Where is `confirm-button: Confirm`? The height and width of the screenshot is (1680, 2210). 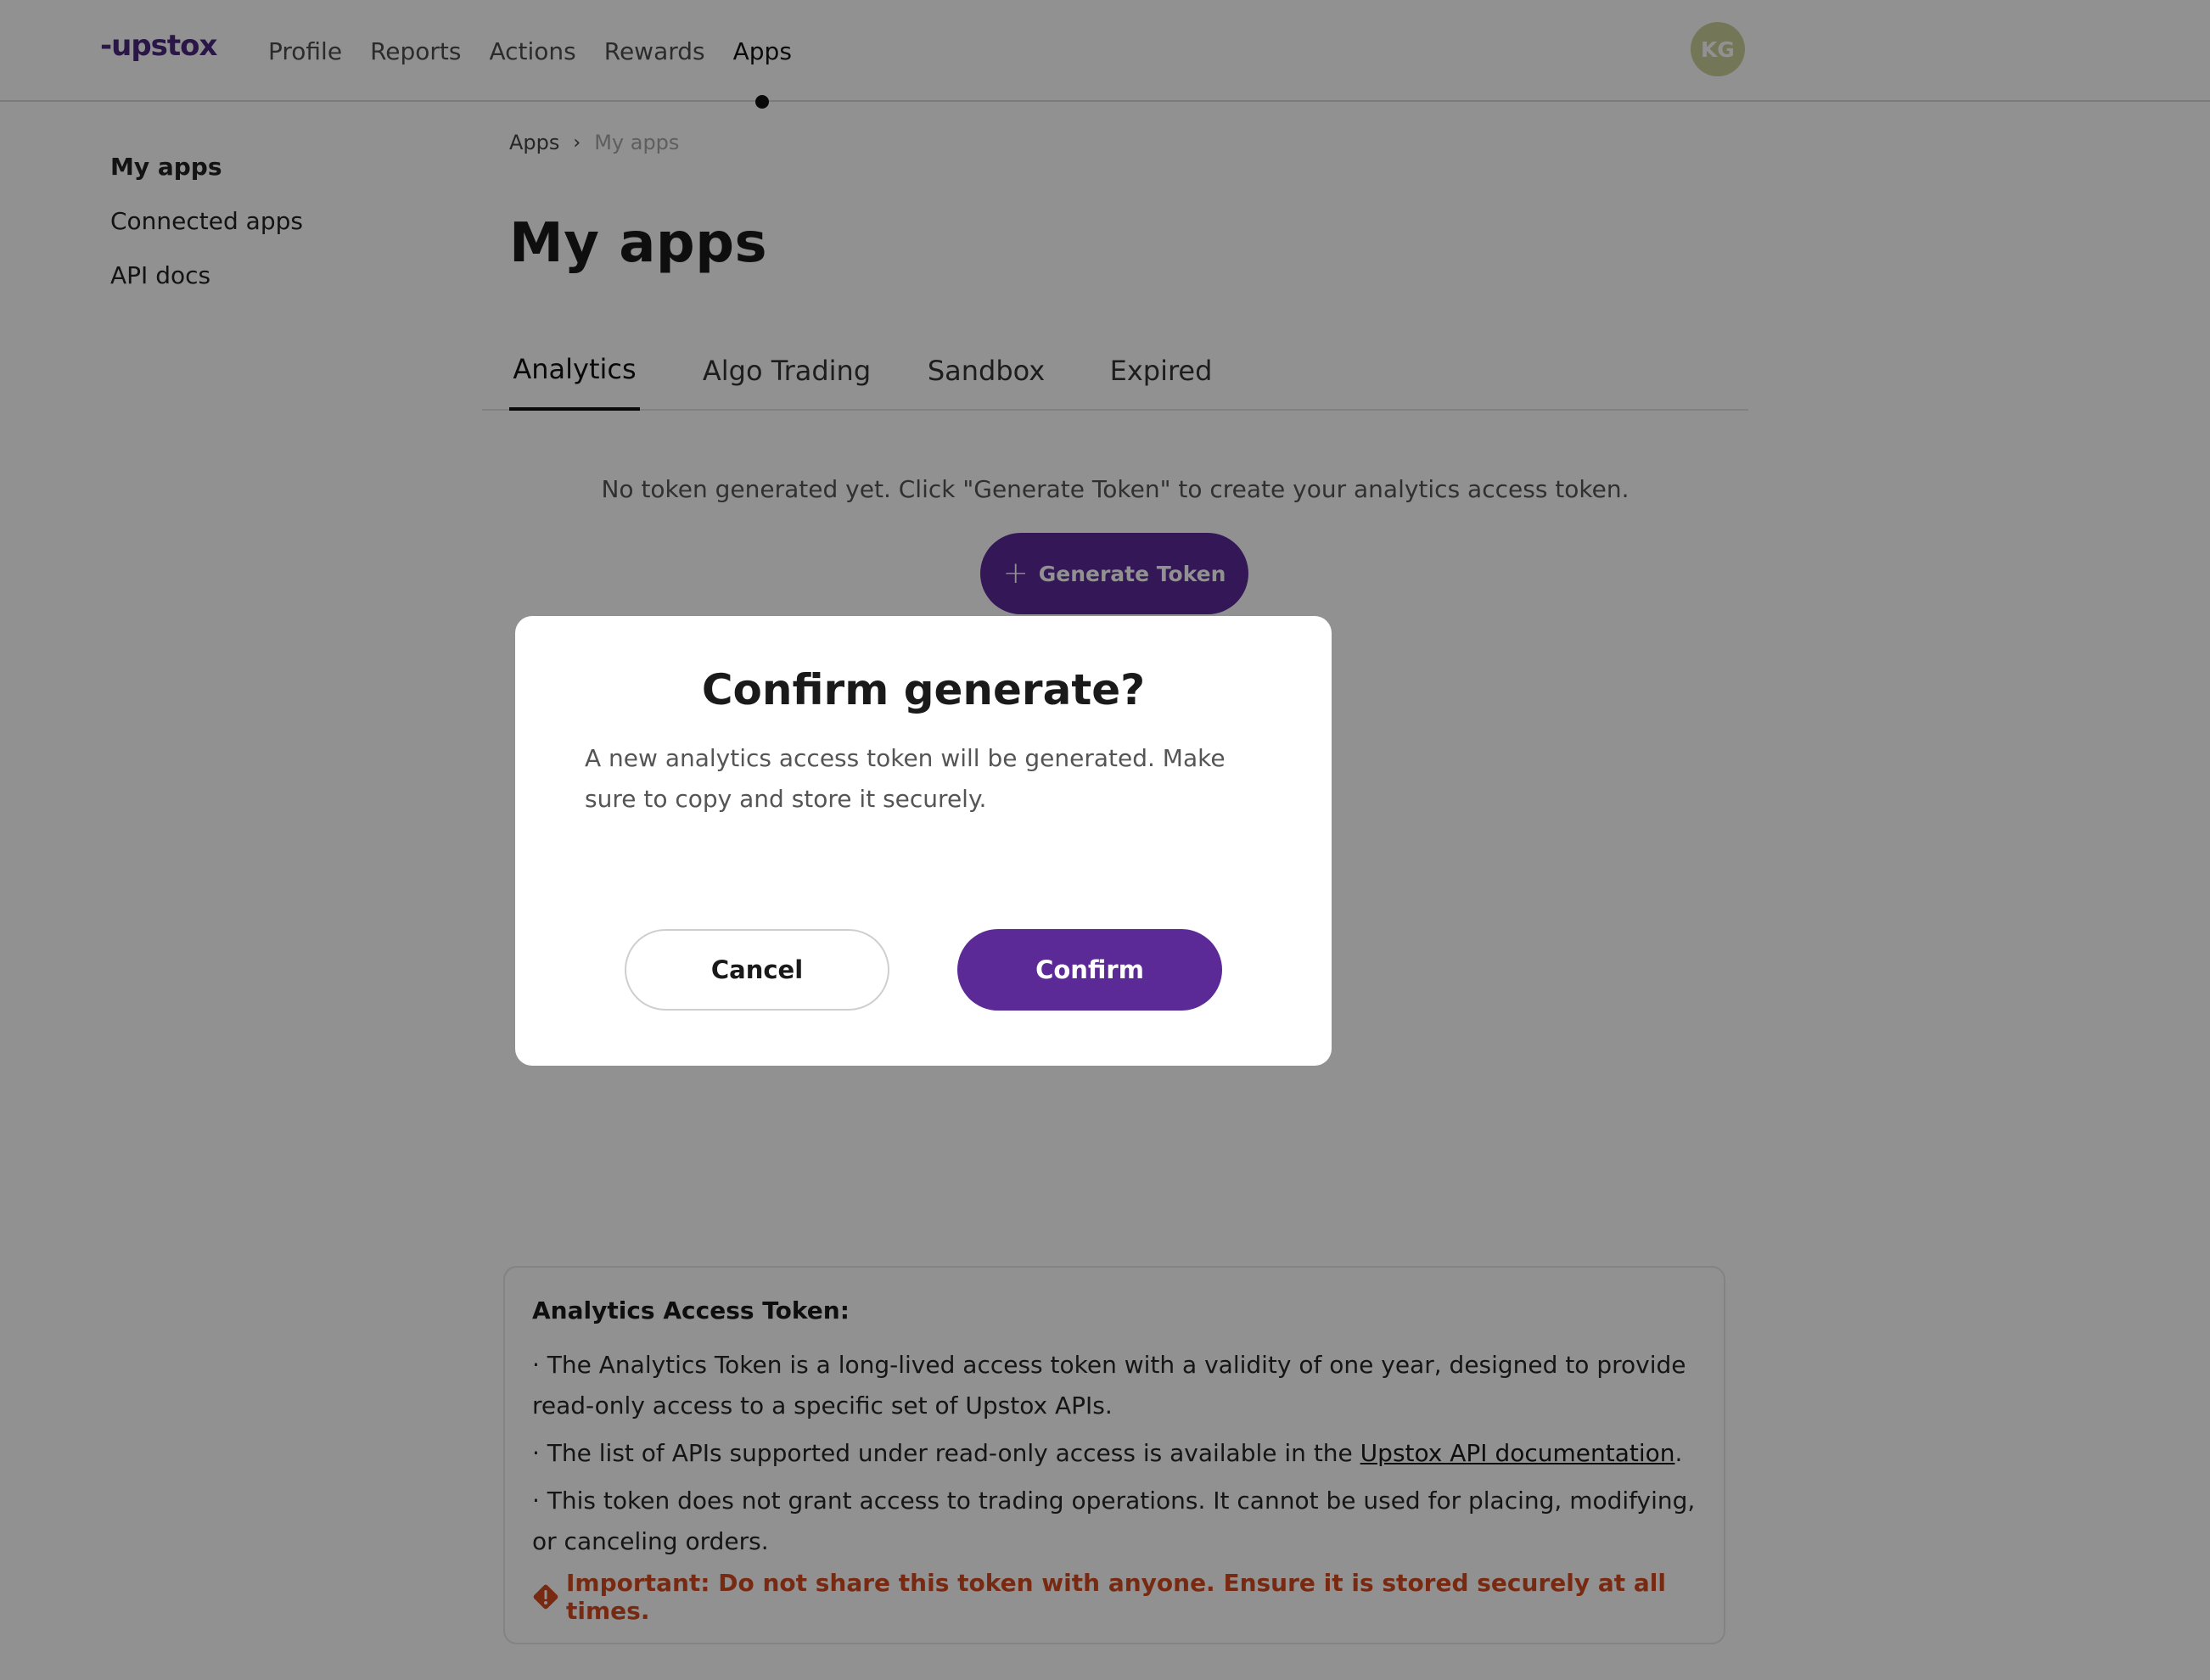 confirm-button: Confirm is located at coordinates (1089, 970).